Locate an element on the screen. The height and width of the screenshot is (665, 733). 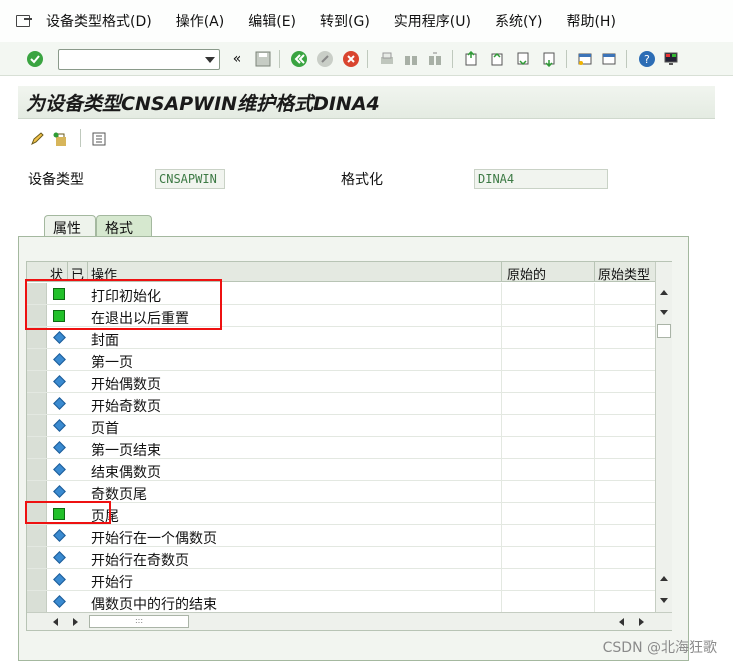
tab-attributes: 属性 is located at coordinates (70, 226).